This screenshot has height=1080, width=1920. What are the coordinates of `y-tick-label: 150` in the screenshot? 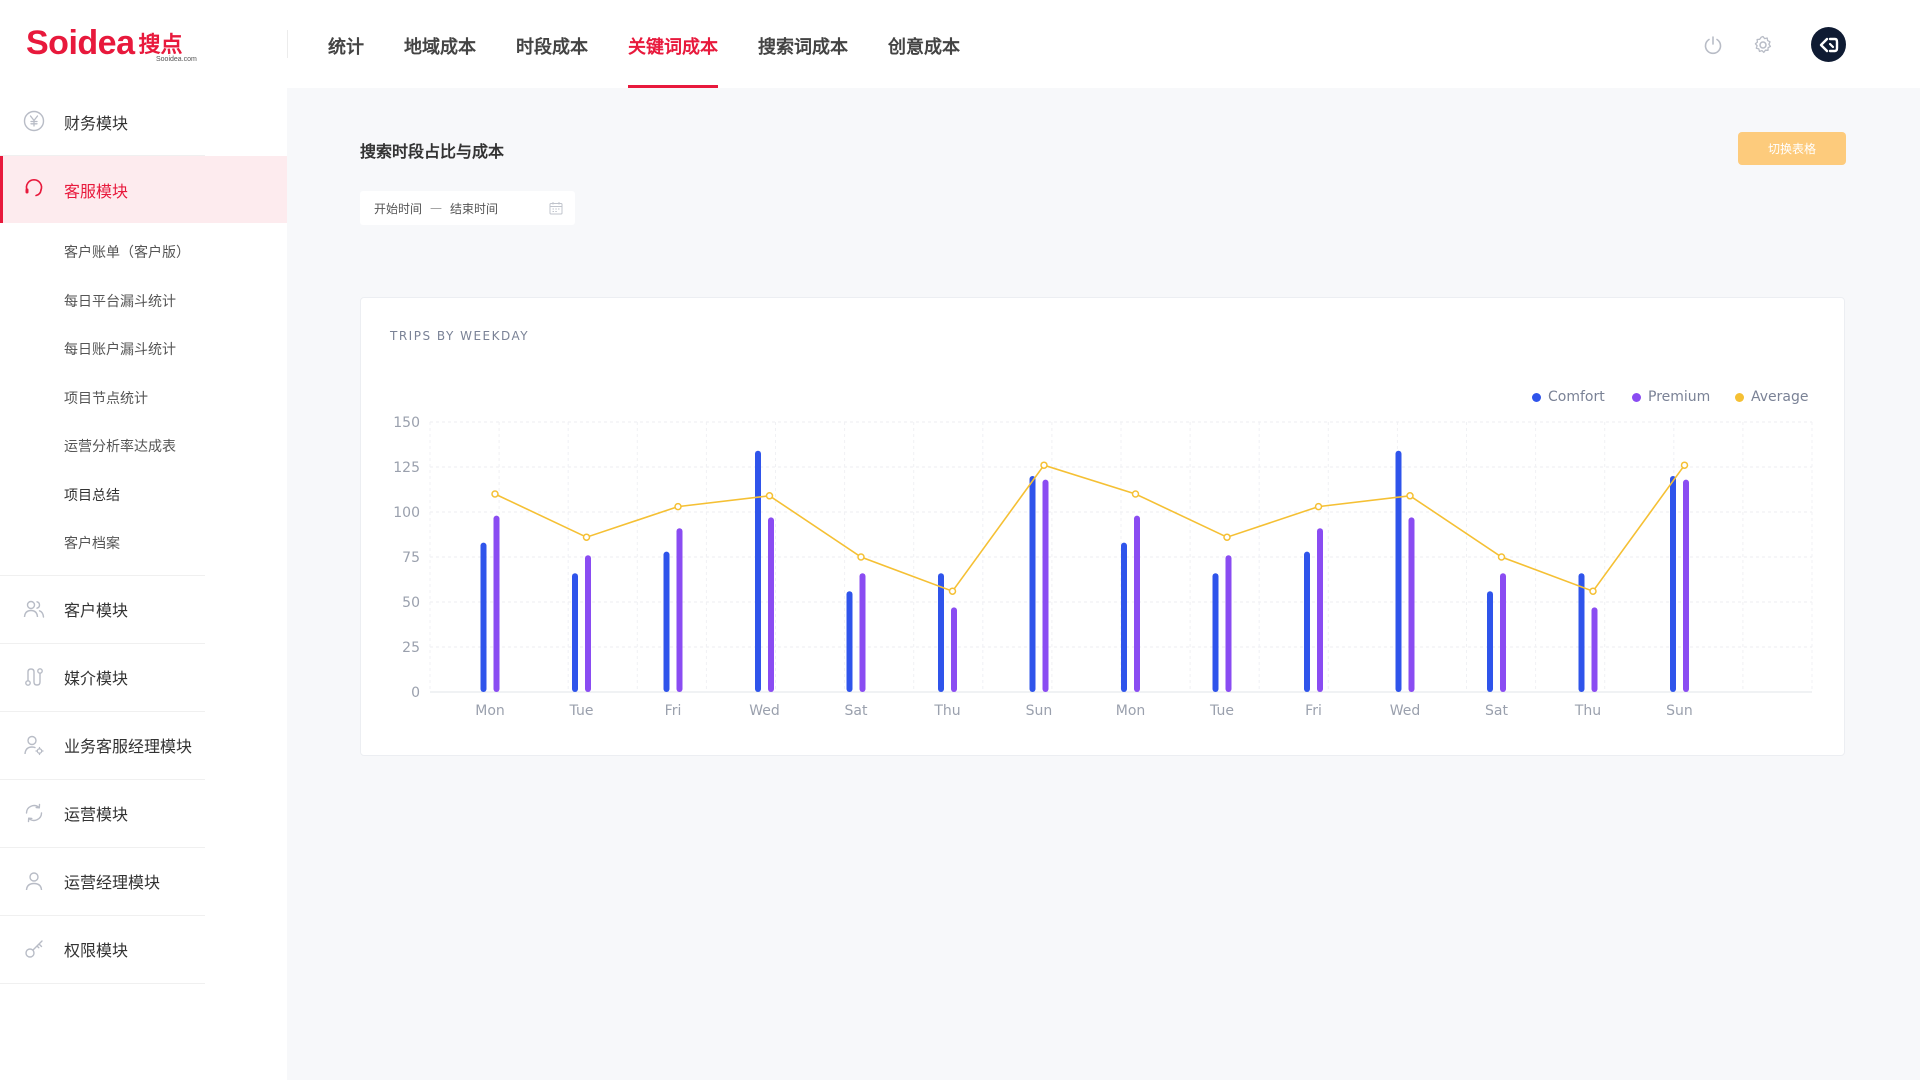 It's located at (406, 423).